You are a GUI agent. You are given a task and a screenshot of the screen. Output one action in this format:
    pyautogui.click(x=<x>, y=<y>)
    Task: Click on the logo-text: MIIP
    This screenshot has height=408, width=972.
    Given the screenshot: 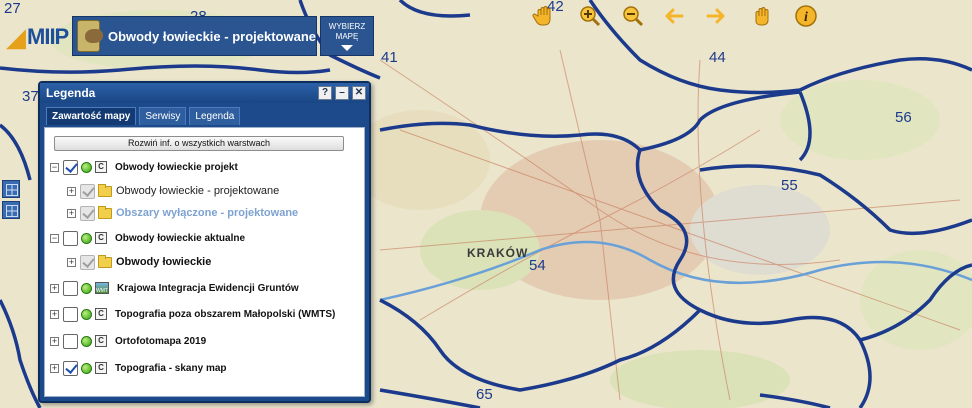 What is the action you would take?
    pyautogui.click(x=48, y=36)
    